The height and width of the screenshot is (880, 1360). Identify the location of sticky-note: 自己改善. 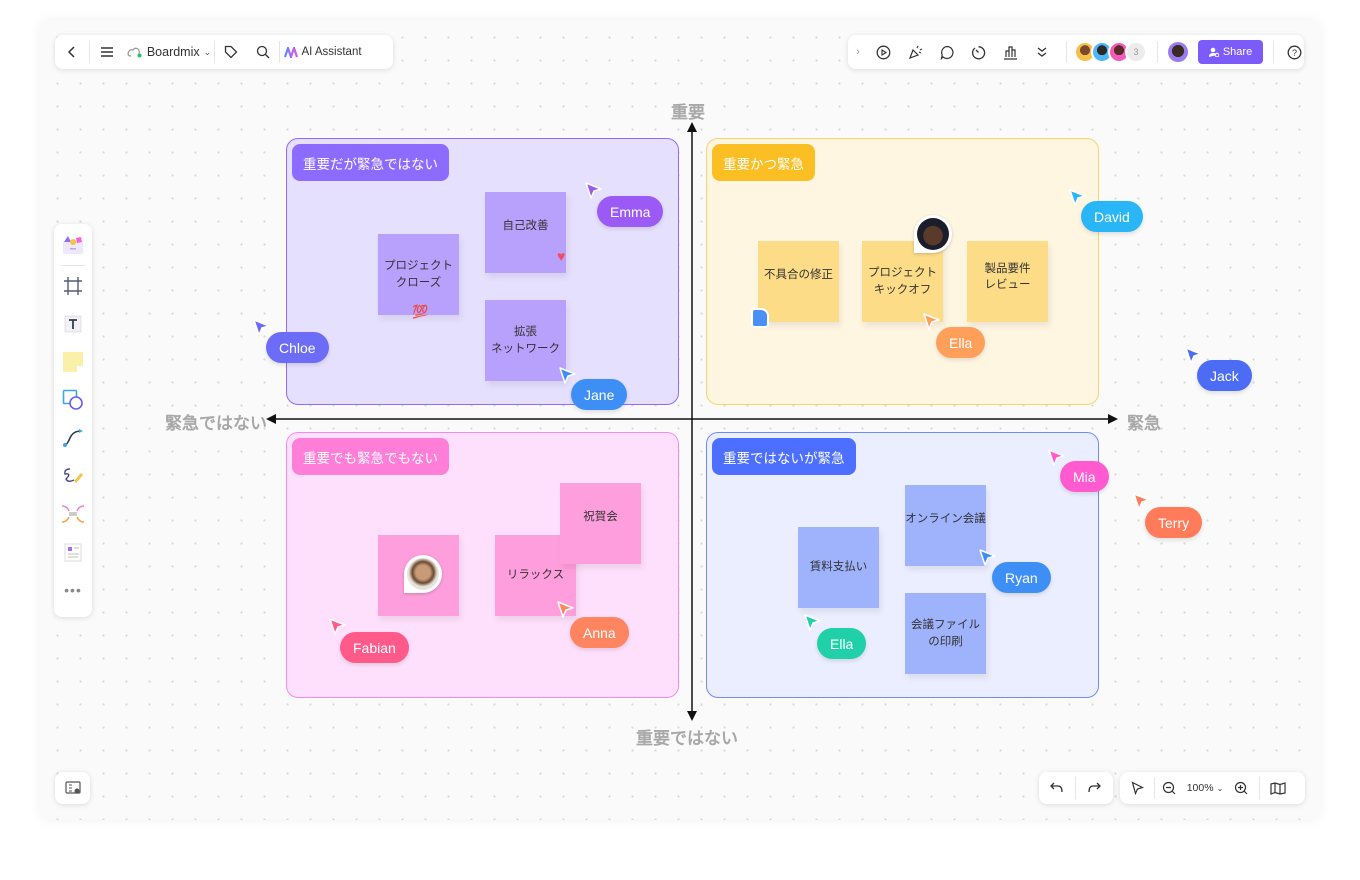
(525, 232).